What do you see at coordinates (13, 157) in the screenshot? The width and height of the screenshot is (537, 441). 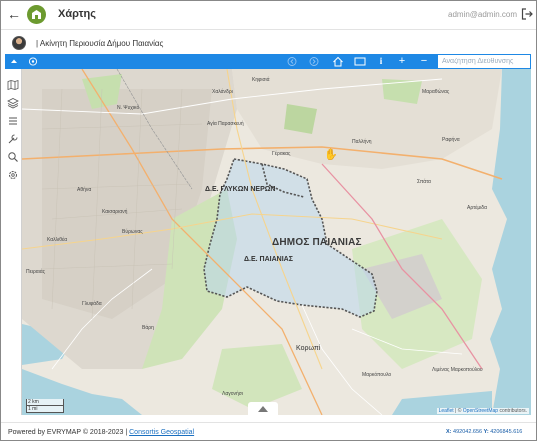 I see `search-icon` at bounding box center [13, 157].